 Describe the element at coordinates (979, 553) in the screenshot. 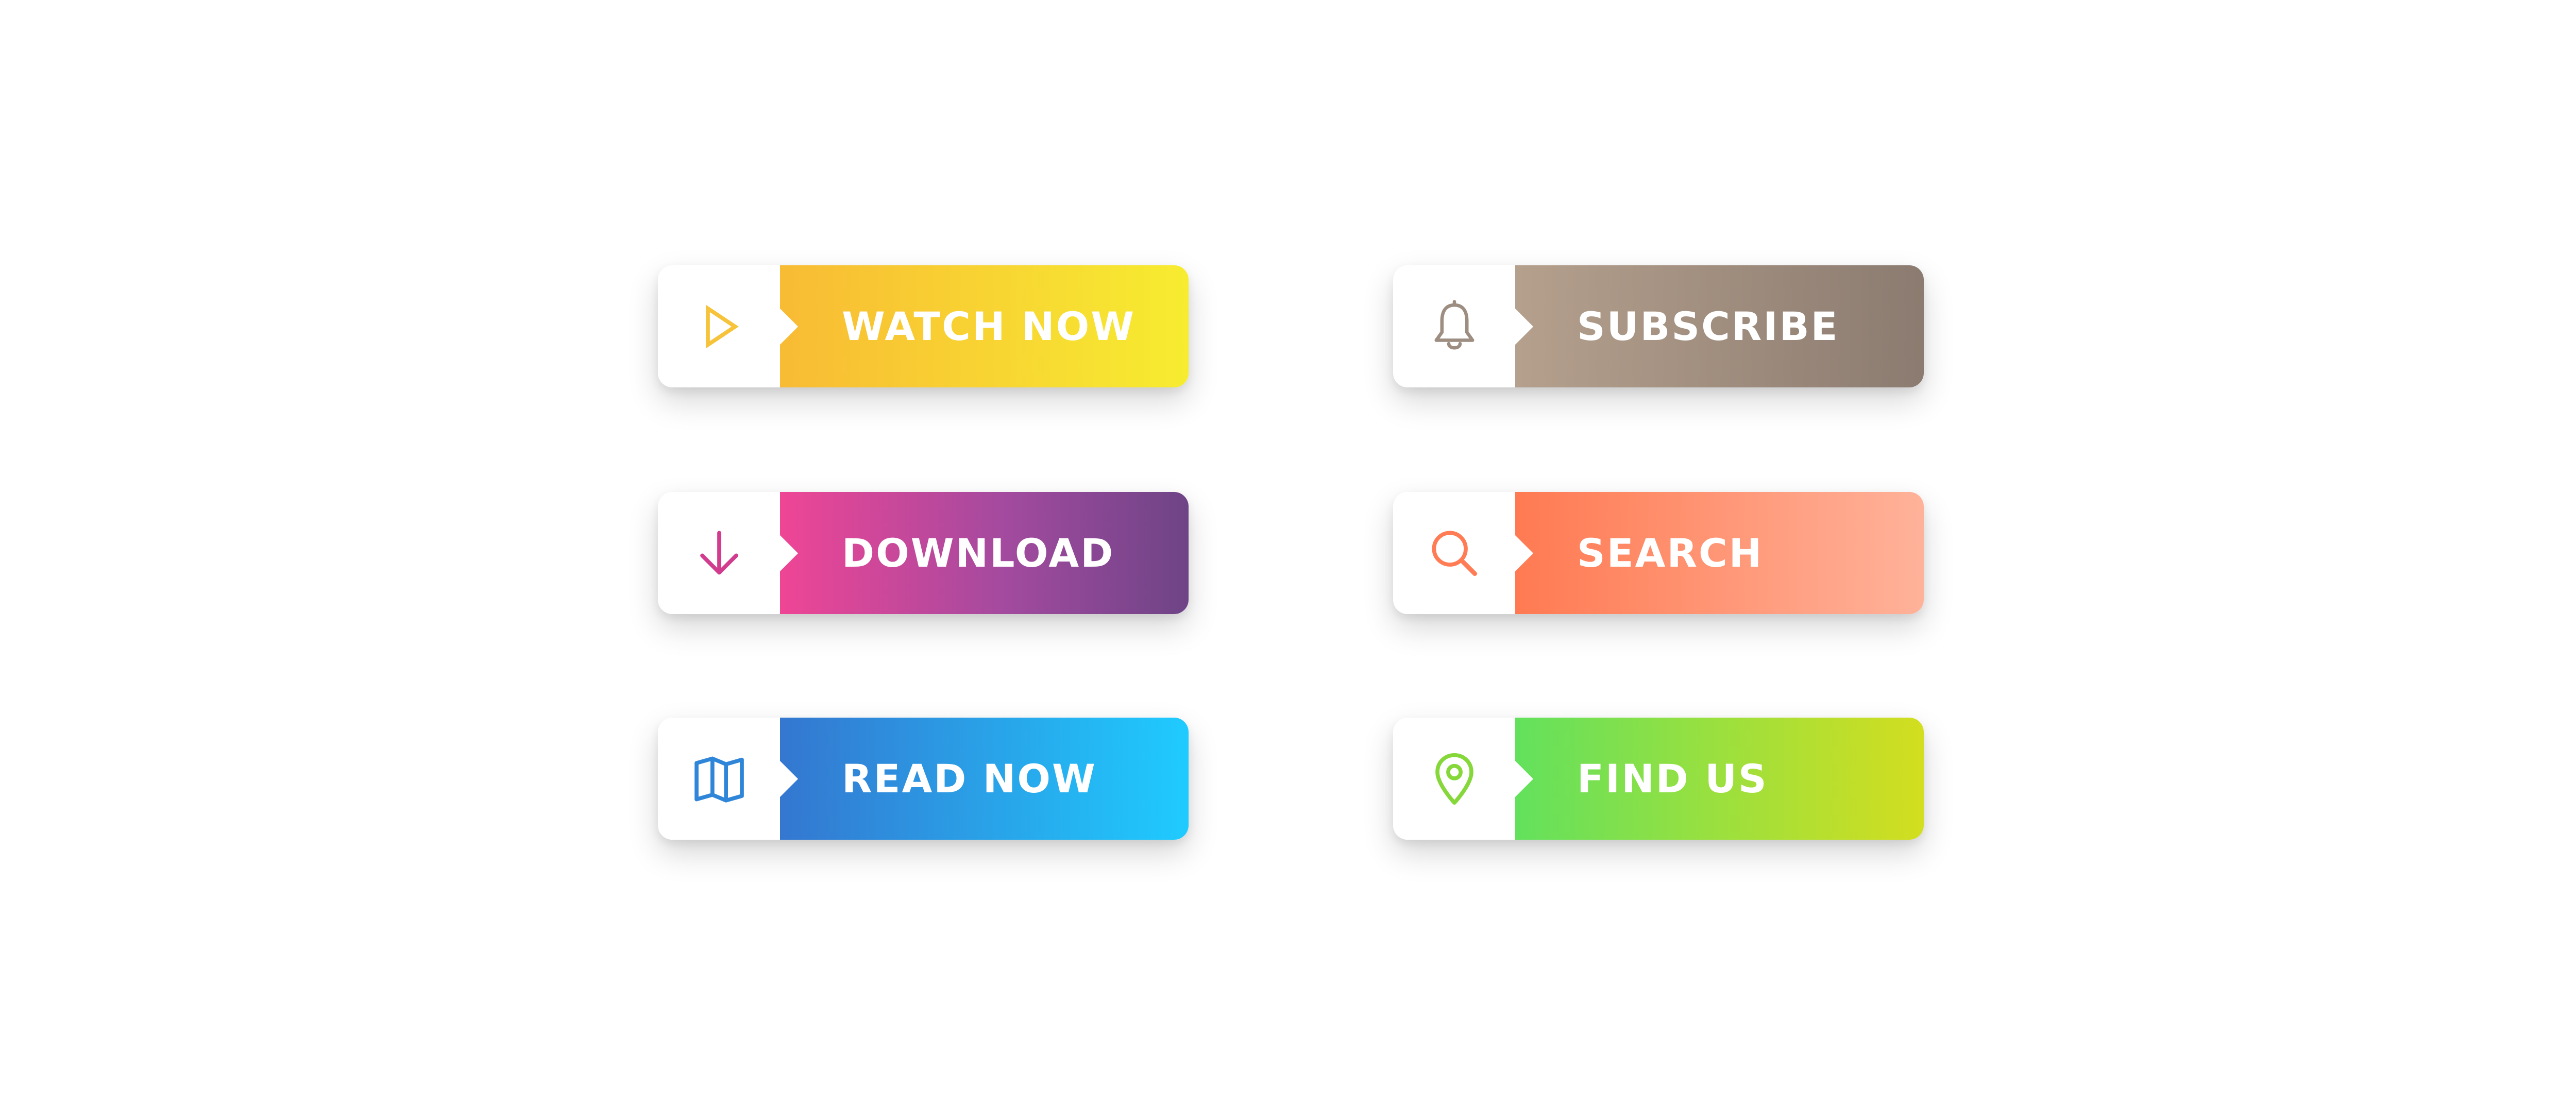

I see `download-label: DOWNLOAD` at that location.